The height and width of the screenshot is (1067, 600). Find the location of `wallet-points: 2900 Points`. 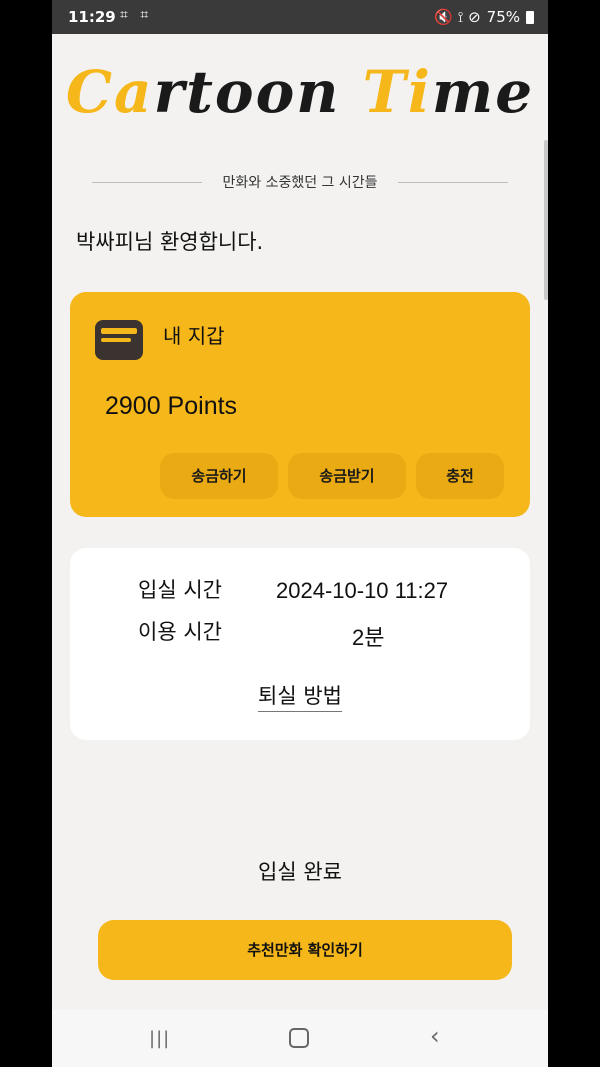

wallet-points: 2900 Points is located at coordinates (171, 406).